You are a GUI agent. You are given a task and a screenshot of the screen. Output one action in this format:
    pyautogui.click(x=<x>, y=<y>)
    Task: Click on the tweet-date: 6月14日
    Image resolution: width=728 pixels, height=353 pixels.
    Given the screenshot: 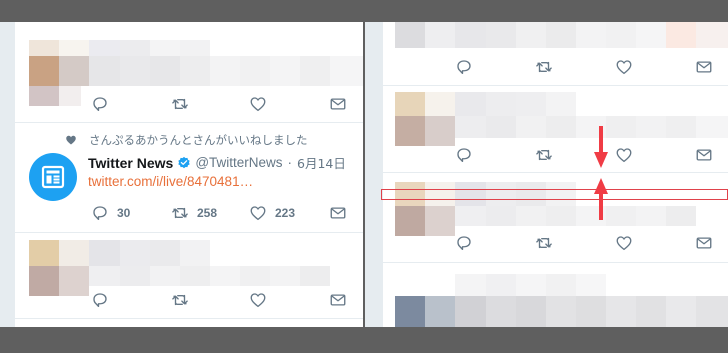 What is the action you would take?
    pyautogui.click(x=321, y=162)
    